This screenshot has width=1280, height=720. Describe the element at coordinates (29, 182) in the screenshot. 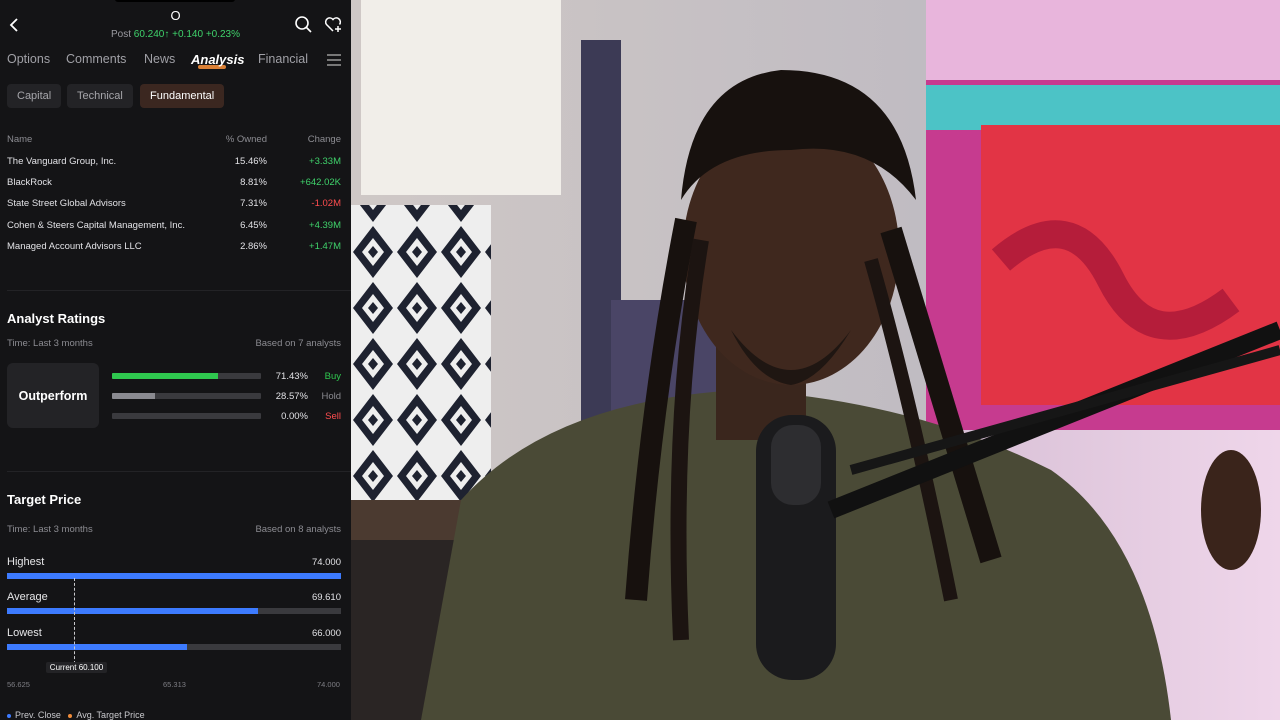

I see `holder-name: BlackRock` at that location.